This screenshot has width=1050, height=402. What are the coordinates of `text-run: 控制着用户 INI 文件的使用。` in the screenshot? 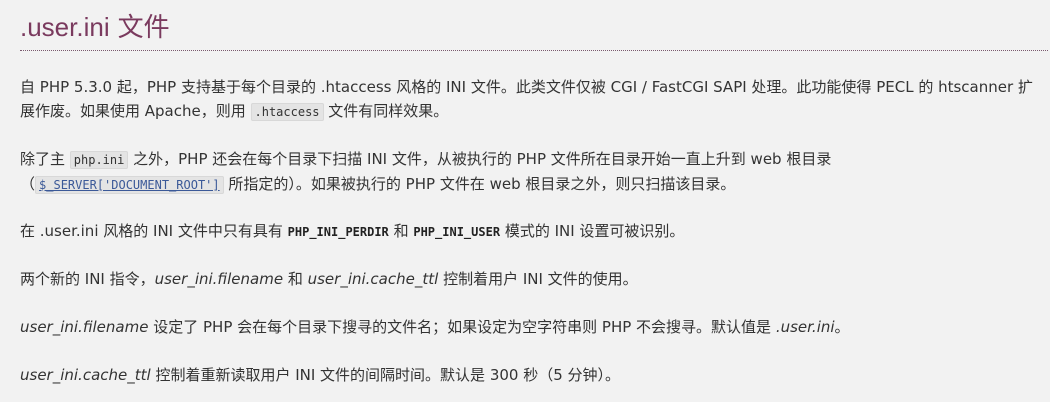 It's located at (538, 279).